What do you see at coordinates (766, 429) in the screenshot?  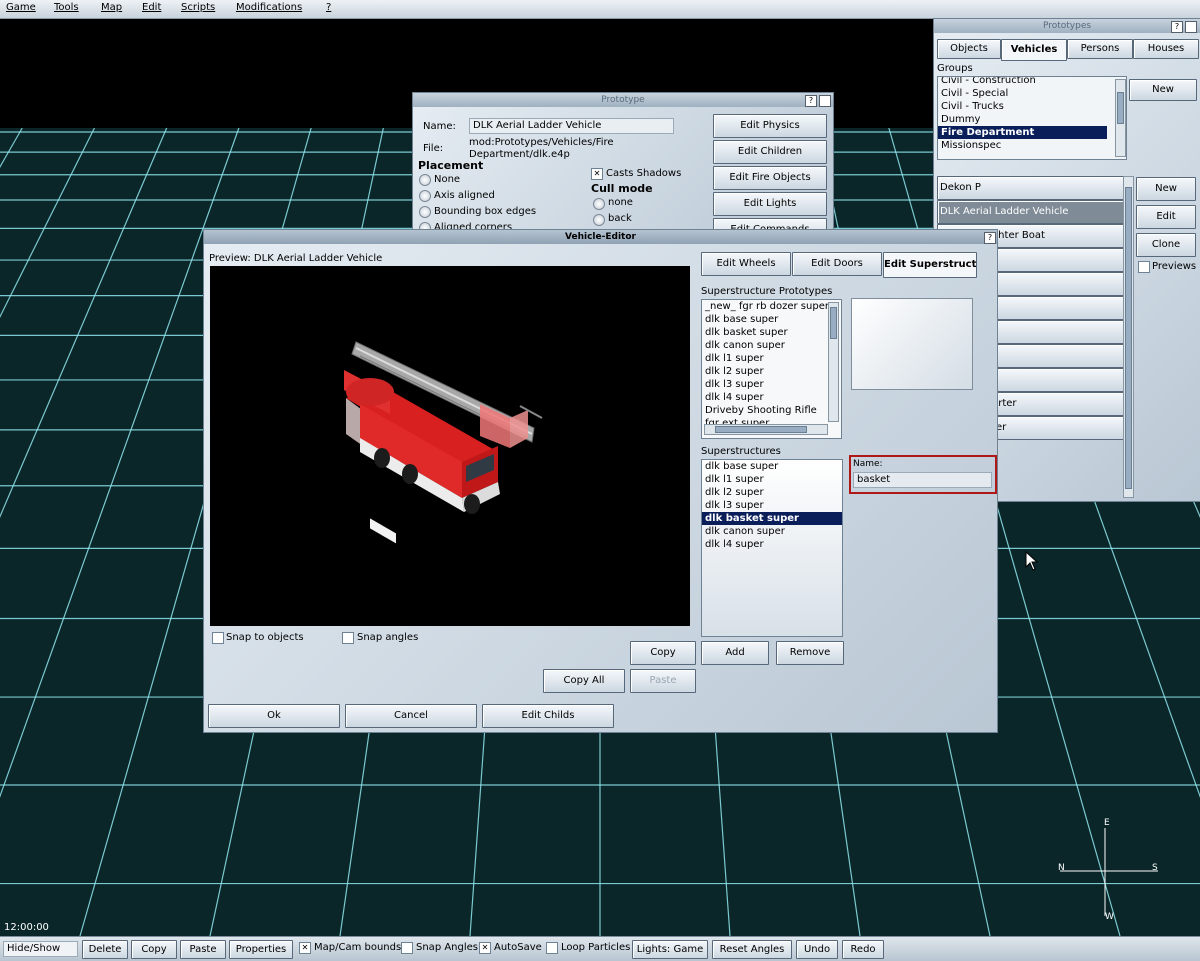 I see `prototypes-hscrollbar` at bounding box center [766, 429].